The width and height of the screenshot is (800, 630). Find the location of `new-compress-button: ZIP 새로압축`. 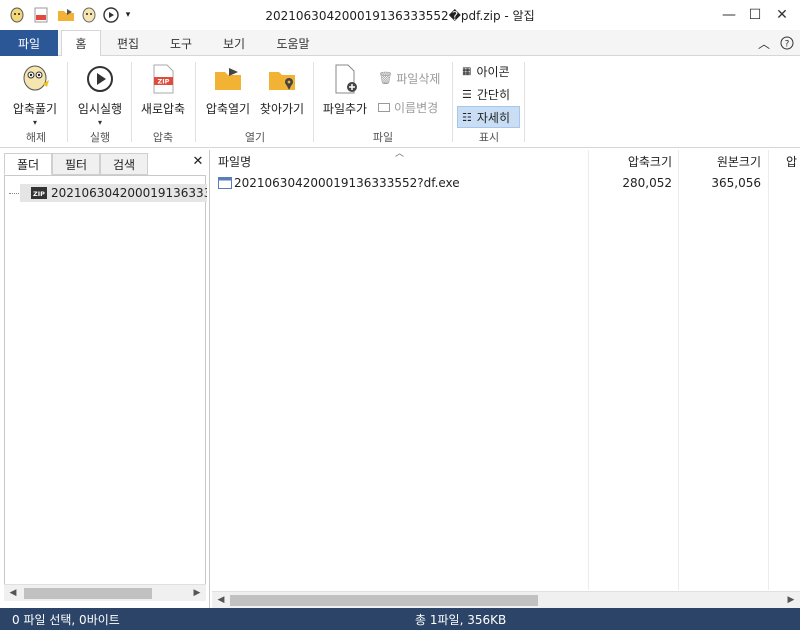

new-compress-button: ZIP 새로압축 is located at coordinates (163, 89).